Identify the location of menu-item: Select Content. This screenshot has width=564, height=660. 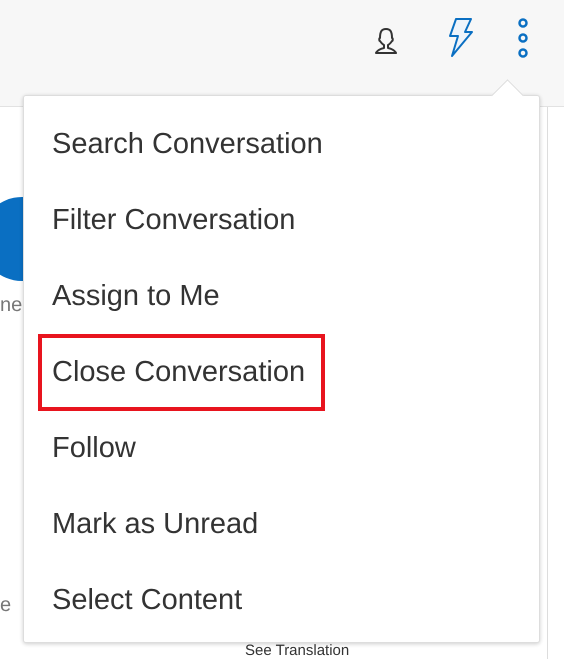
(150, 600).